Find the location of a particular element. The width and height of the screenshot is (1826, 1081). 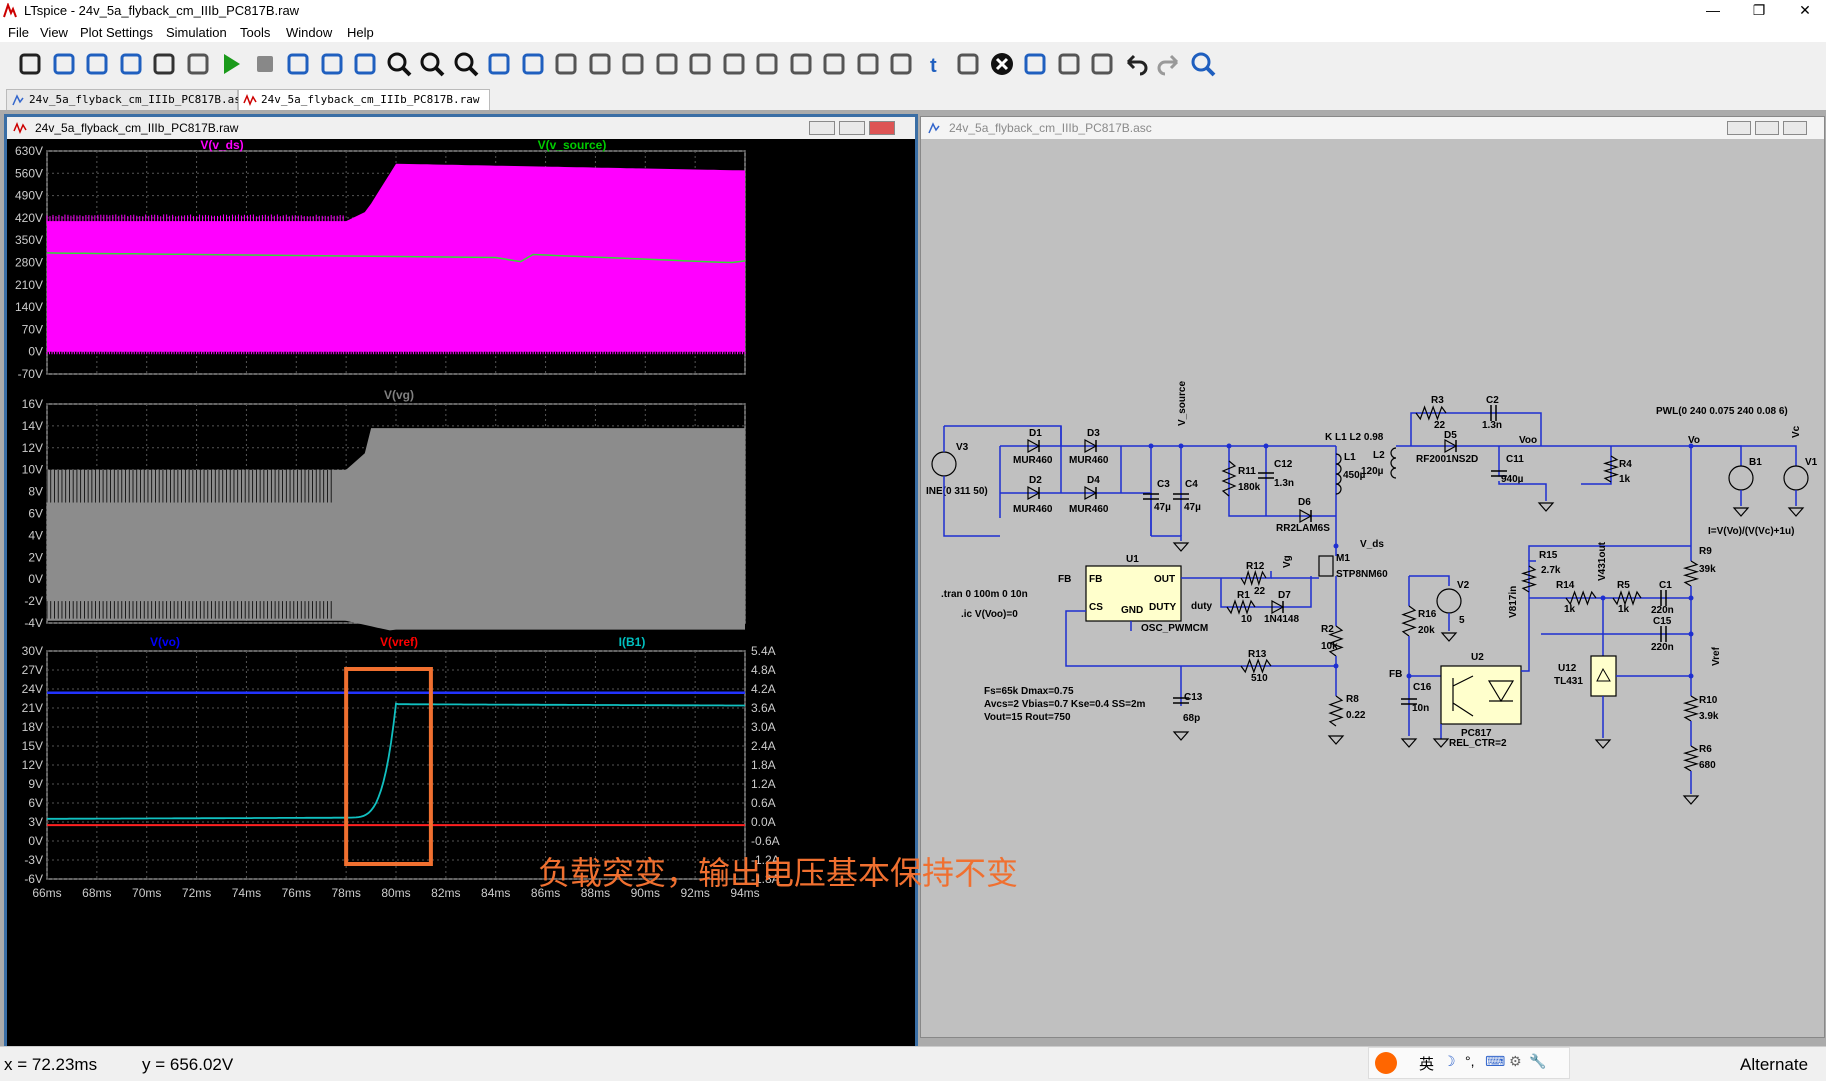

keyboard-icon: ⌨ is located at coordinates (1495, 1061).